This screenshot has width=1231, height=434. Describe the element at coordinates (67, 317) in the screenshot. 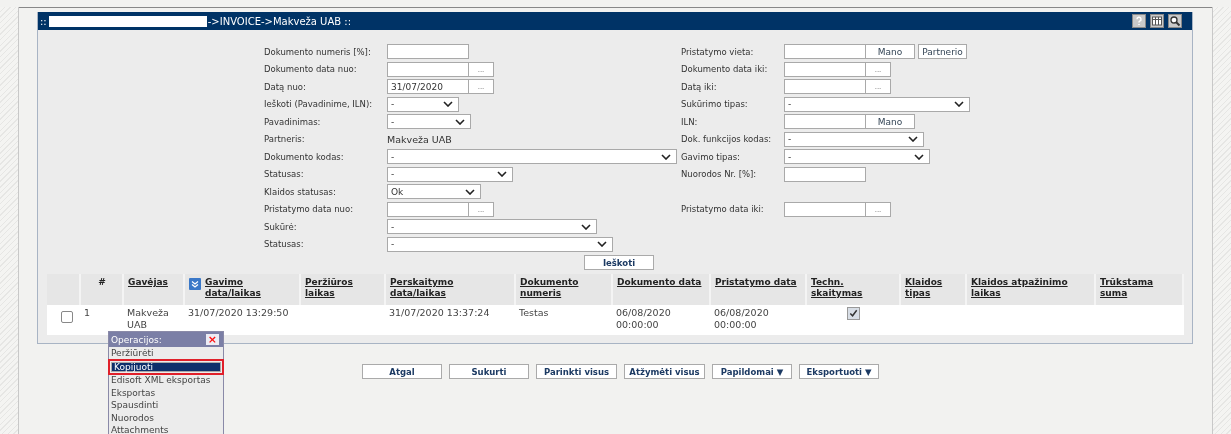

I see `row-checkbox` at that location.